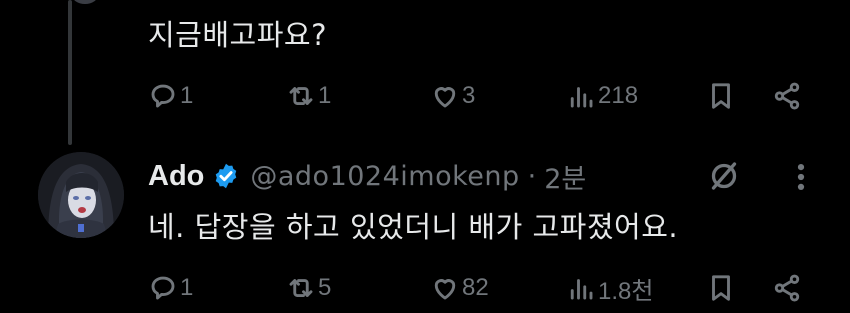 The image size is (850, 313). What do you see at coordinates (70, 72) in the screenshot?
I see `thread-line` at bounding box center [70, 72].